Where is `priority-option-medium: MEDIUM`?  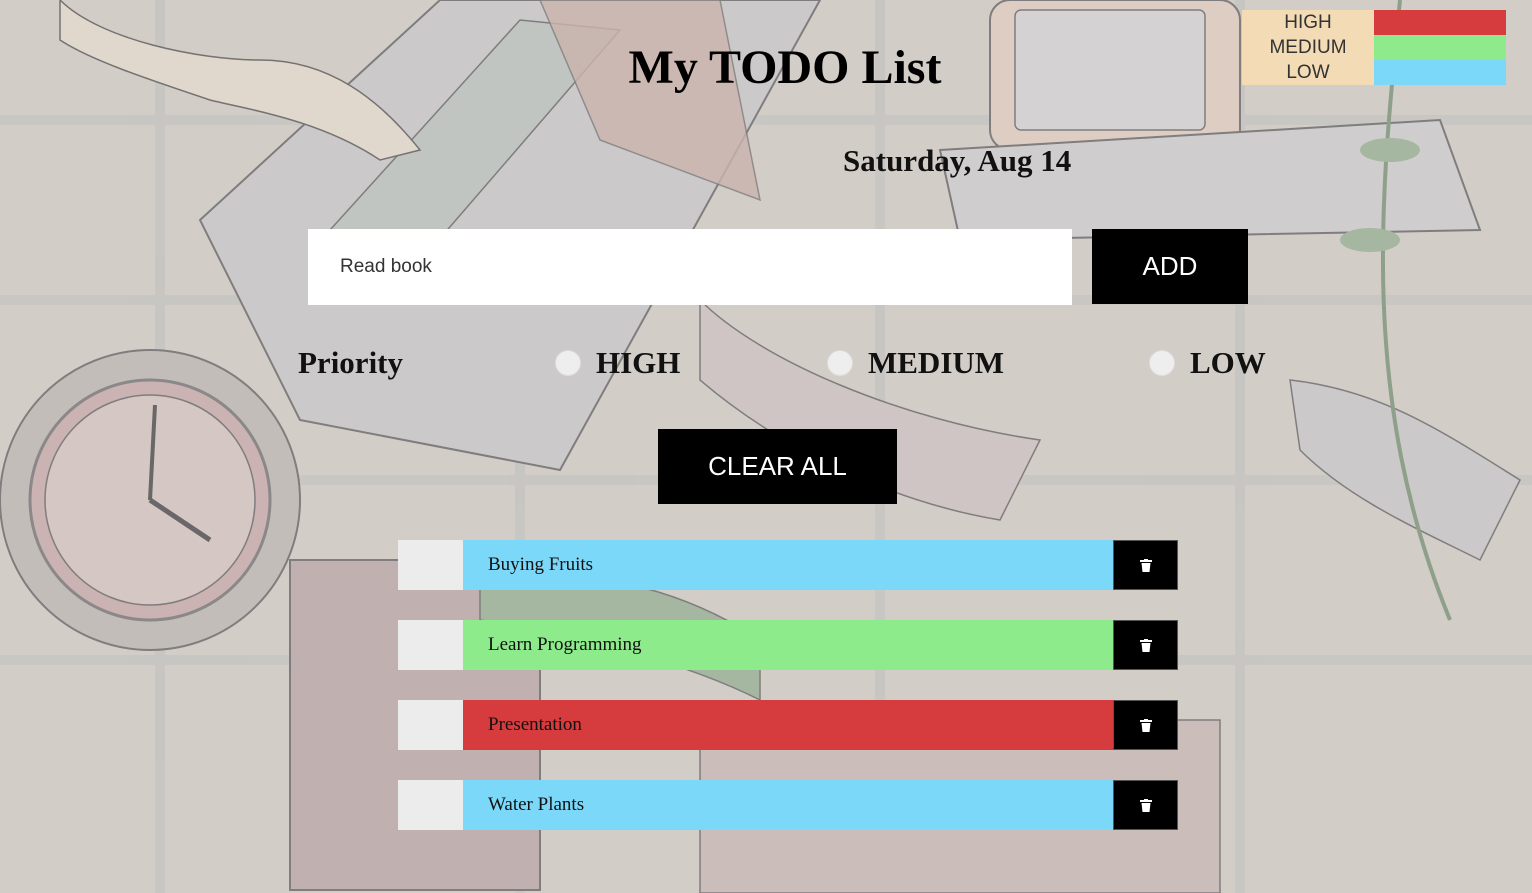 priority-option-medium: MEDIUM is located at coordinates (915, 363).